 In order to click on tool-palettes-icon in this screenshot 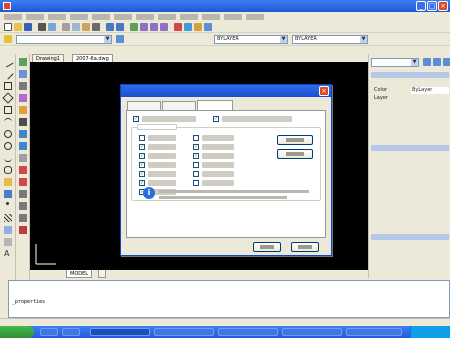, I will do `click(198, 27)`.